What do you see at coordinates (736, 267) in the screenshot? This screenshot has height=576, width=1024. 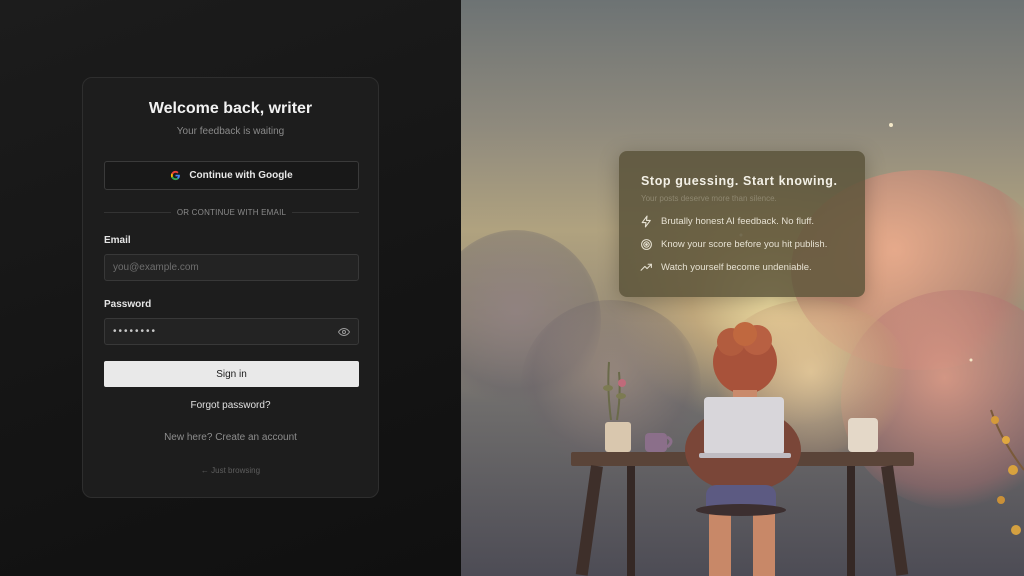 I see `promo-item-text: Watch yourself become undeniable.` at bounding box center [736, 267].